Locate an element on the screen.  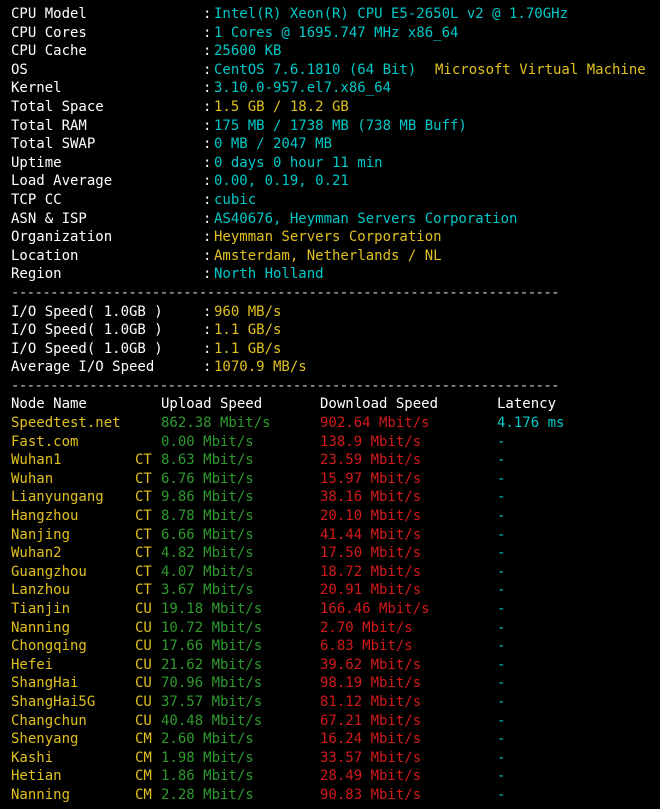
speed-row: Nanjing CT 6.66 Mbit/s 41.44 Mbit/s - is located at coordinates (335, 535).